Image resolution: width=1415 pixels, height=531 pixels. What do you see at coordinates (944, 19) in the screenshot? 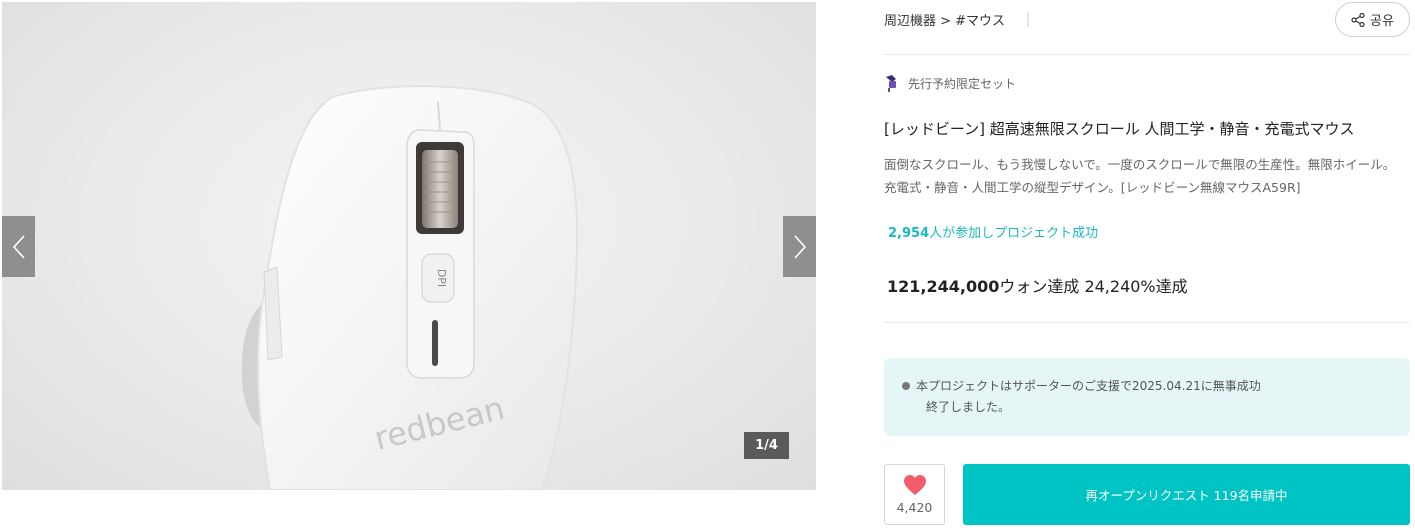
I see `breadcrumb: 周辺機器 > #マウス` at bounding box center [944, 19].